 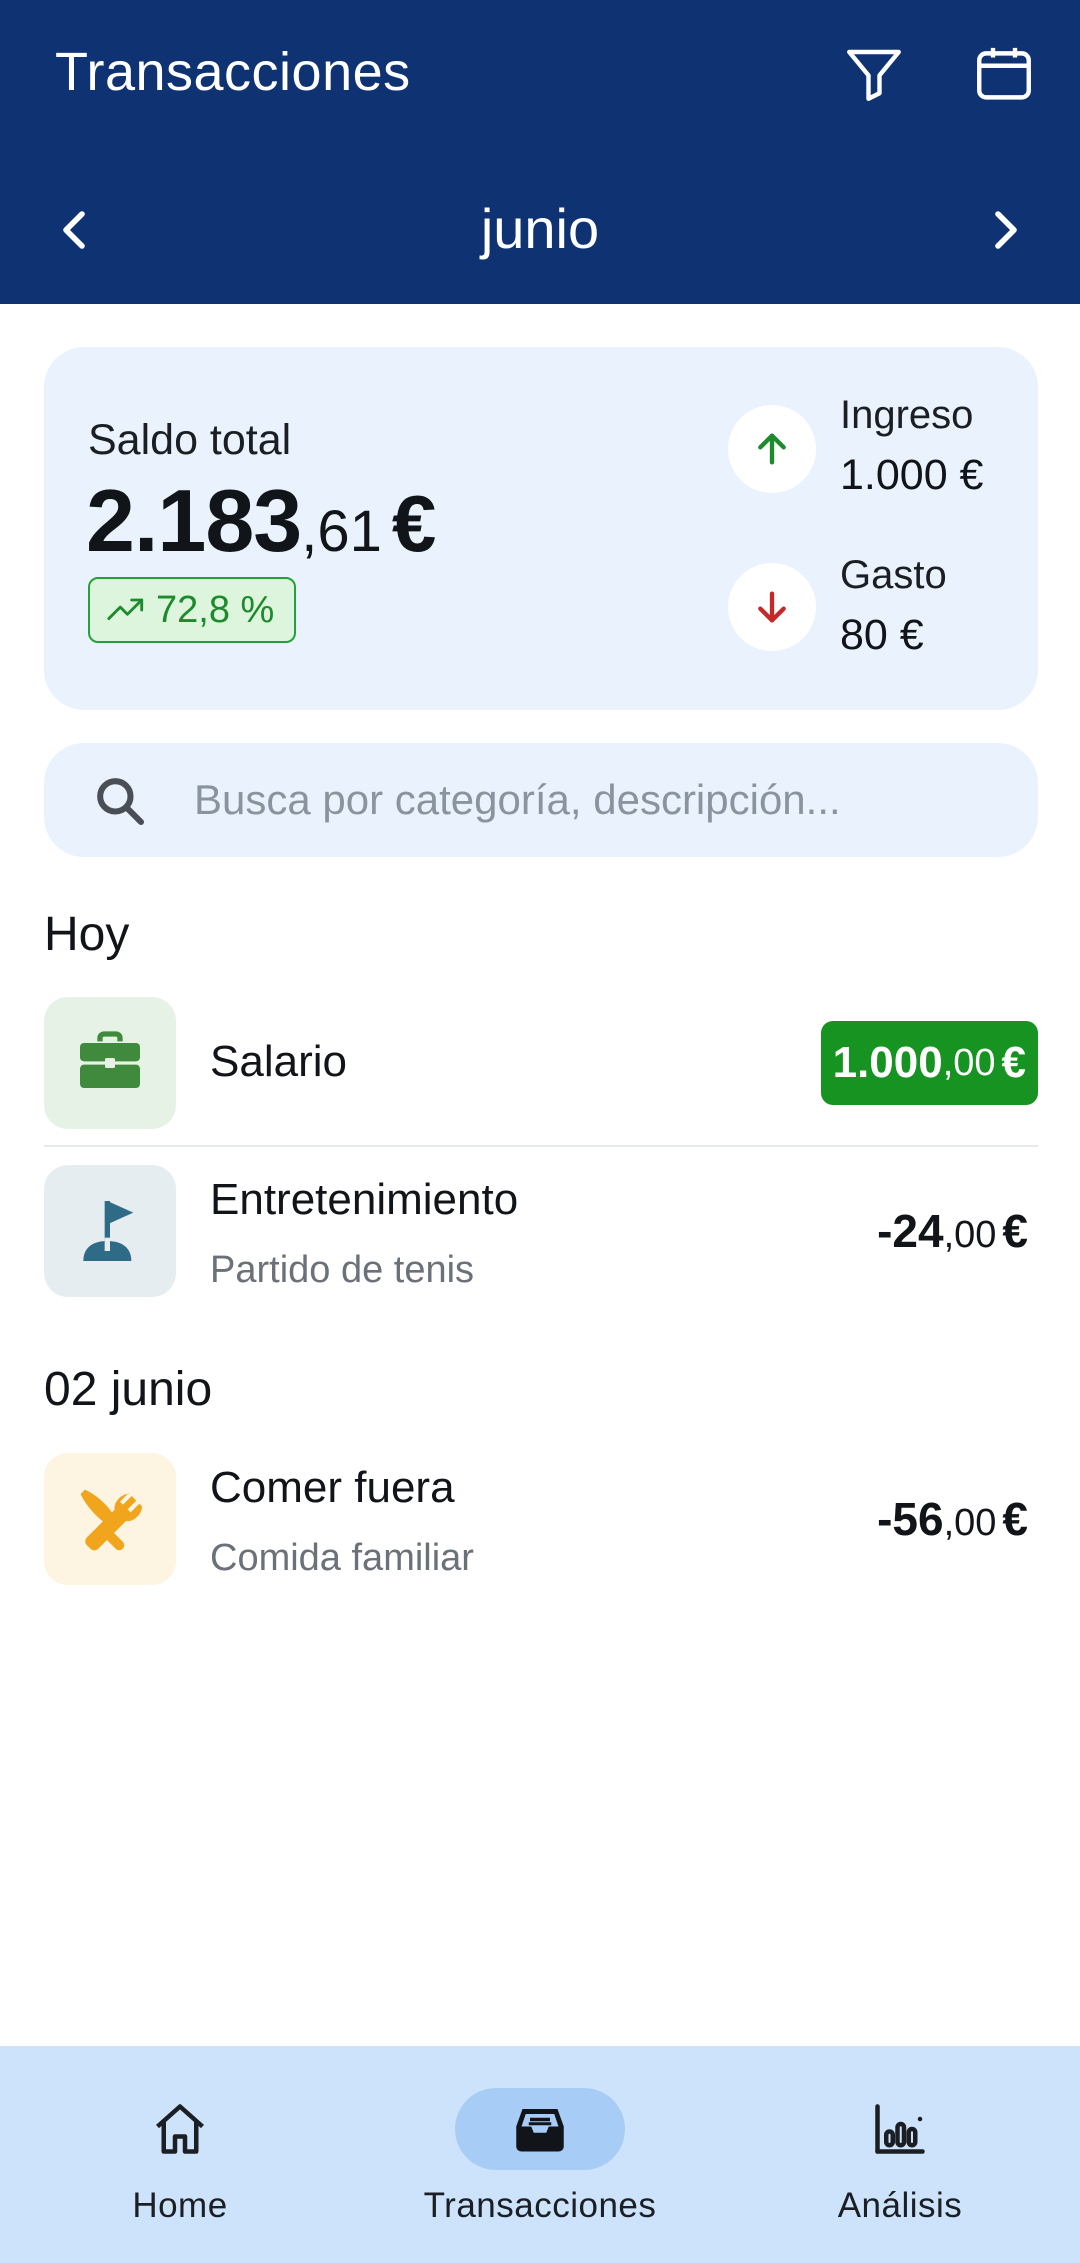 I want to click on balance-label: Saldo total, so click(x=190, y=440).